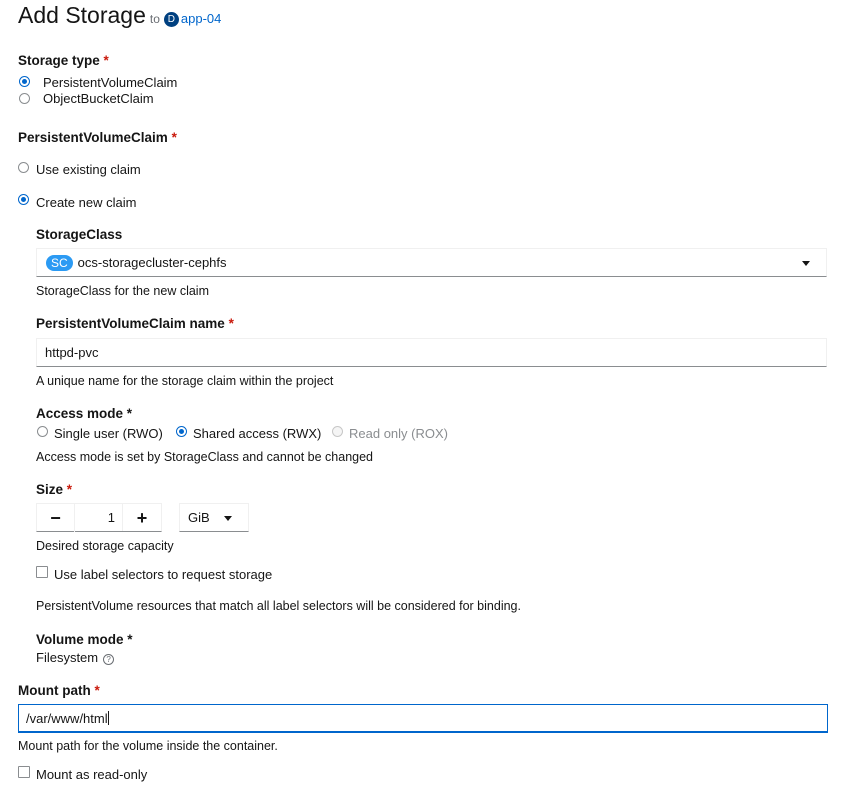 Image resolution: width=867 pixels, height=790 pixels. Describe the element at coordinates (199, 517) in the screenshot. I see `size-unit-value: GiB` at that location.